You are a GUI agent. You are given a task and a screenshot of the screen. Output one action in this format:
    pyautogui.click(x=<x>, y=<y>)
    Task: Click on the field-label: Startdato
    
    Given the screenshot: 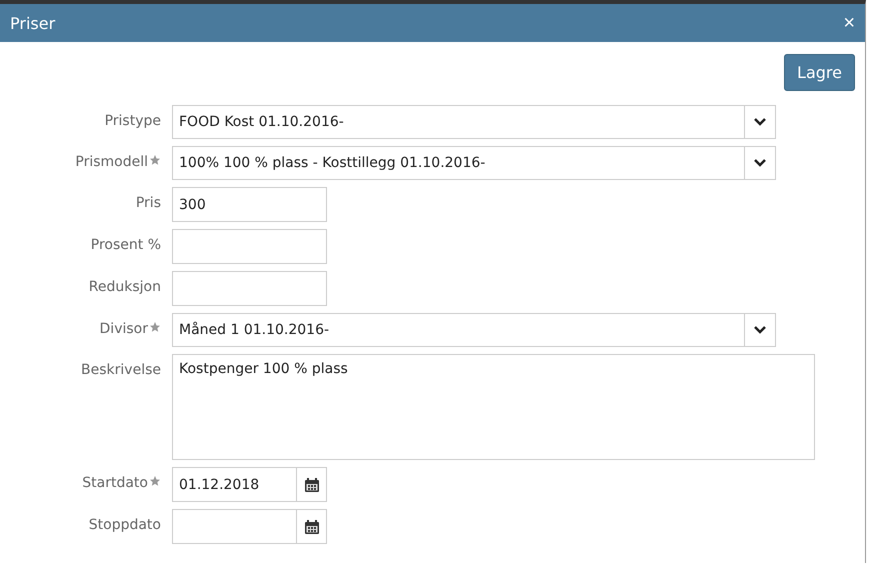 What is the action you would take?
    pyautogui.click(x=115, y=483)
    